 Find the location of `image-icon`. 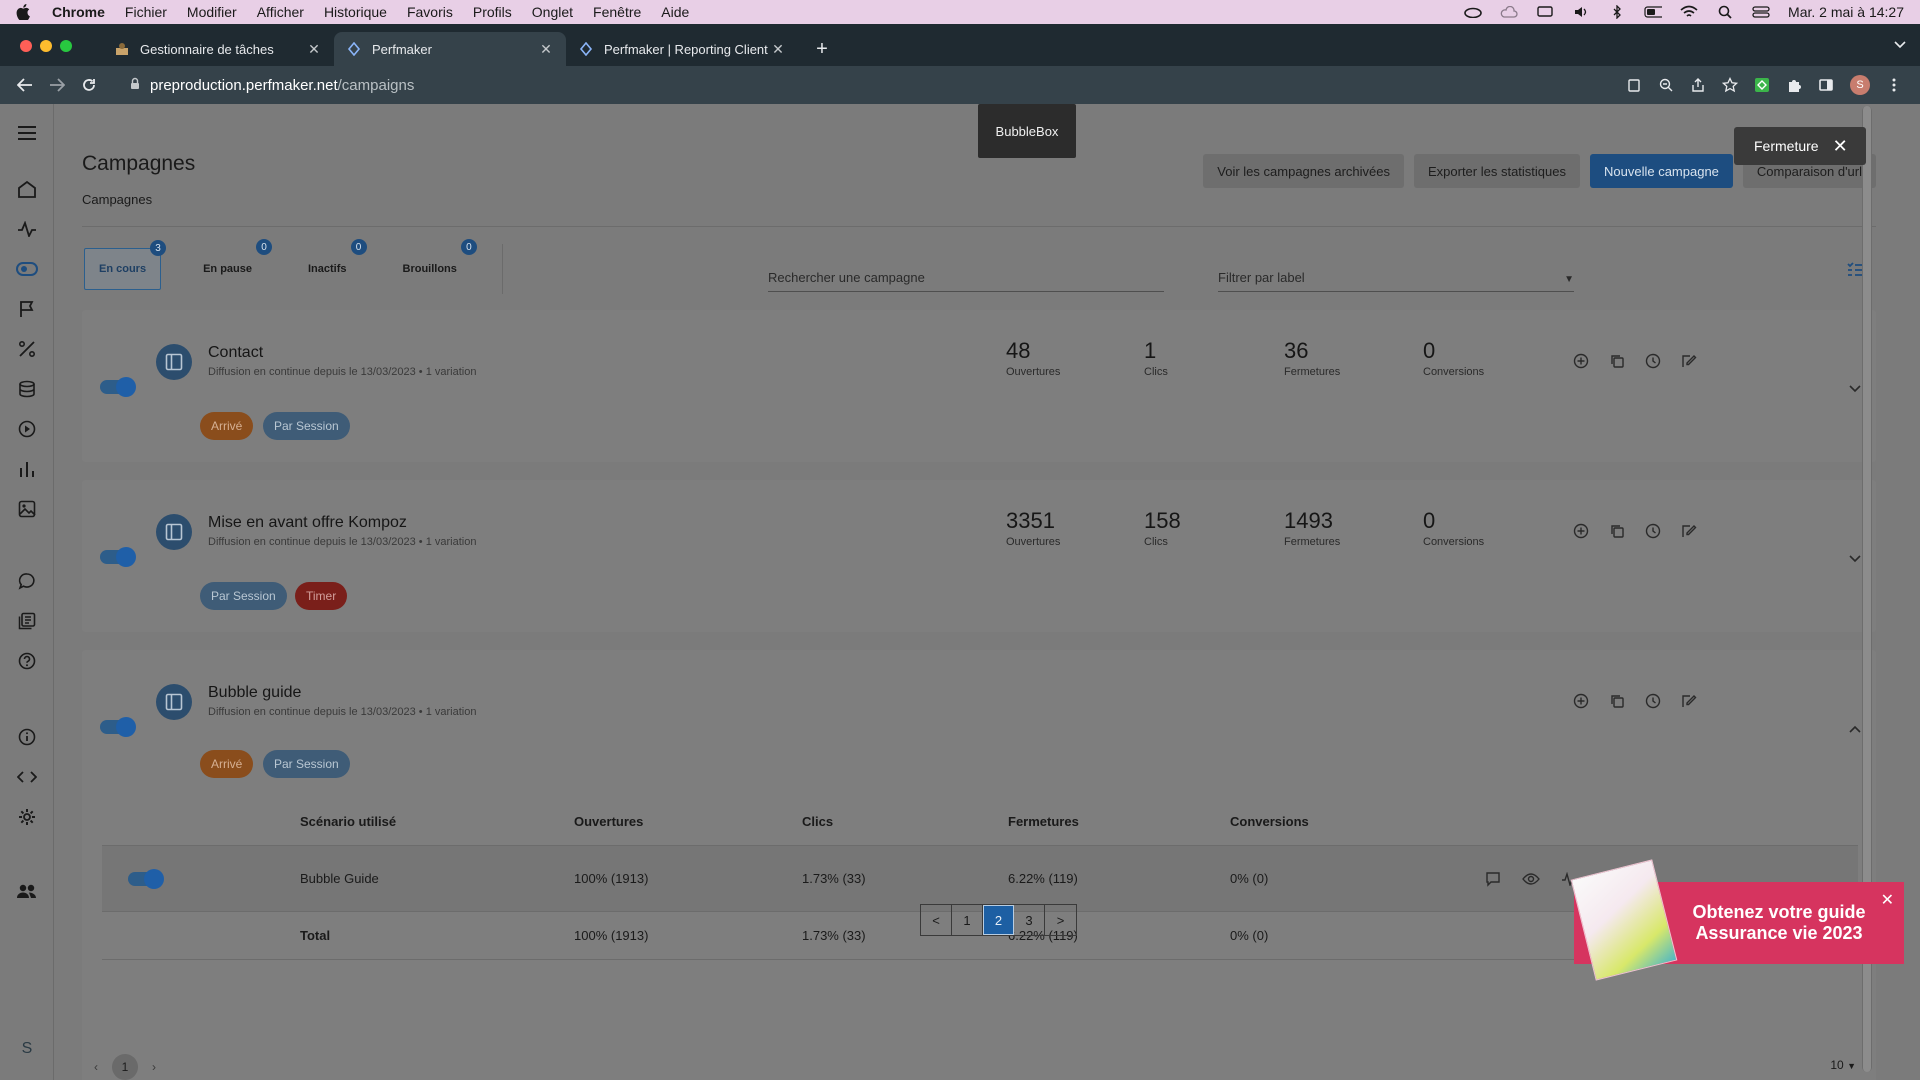

image-icon is located at coordinates (27, 509).